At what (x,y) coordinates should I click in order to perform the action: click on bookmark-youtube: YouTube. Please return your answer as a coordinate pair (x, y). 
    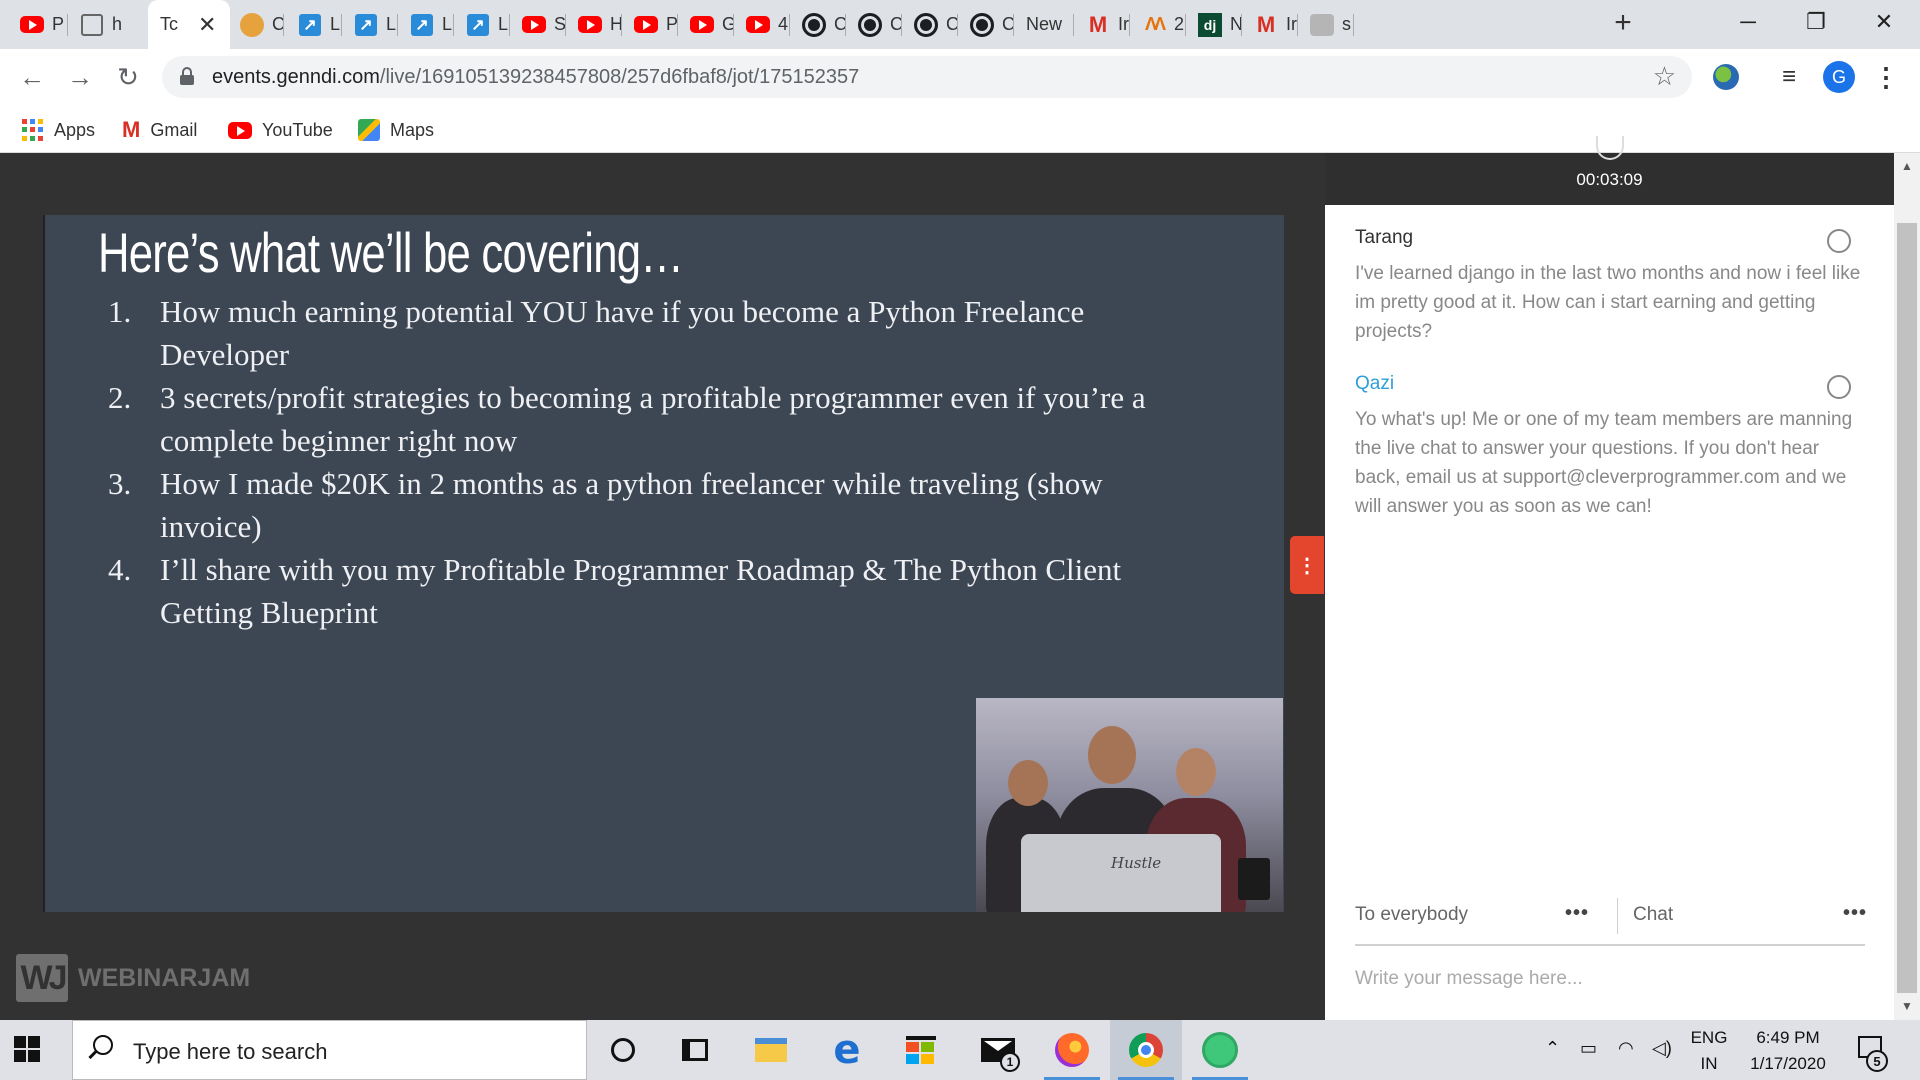
    Looking at the image, I should click on (280, 130).